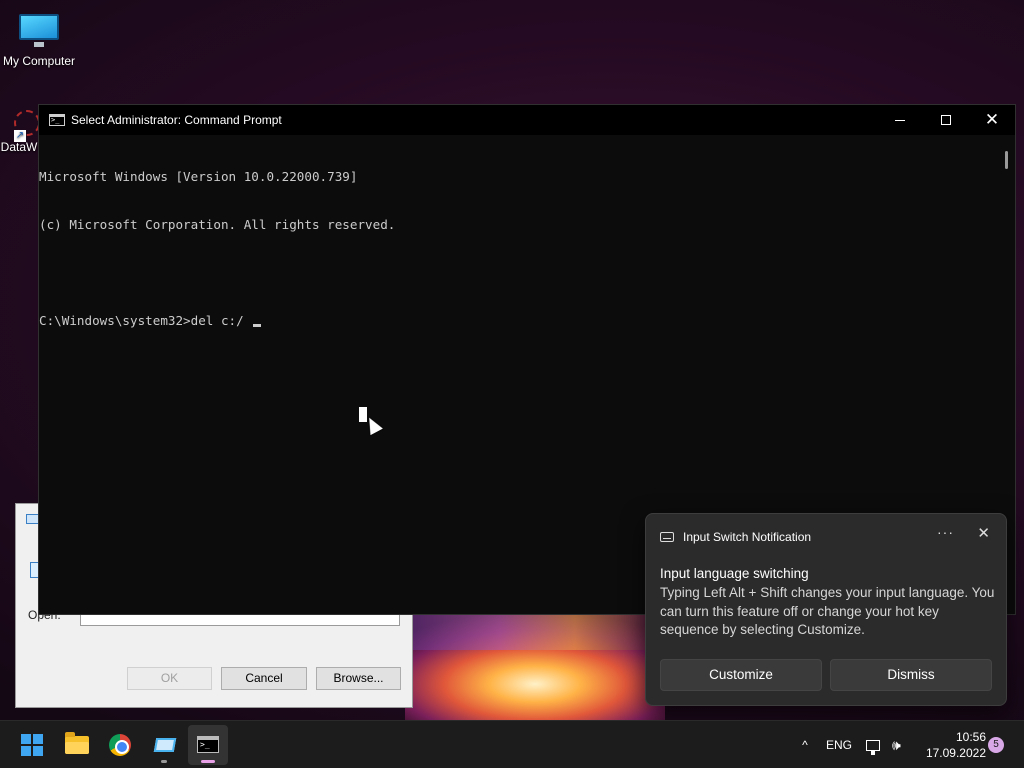  I want to click on run-window-icon, so click(165, 745).